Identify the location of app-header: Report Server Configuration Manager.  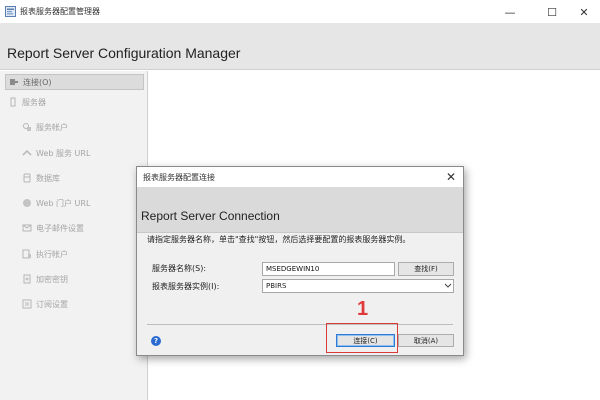
(300, 47).